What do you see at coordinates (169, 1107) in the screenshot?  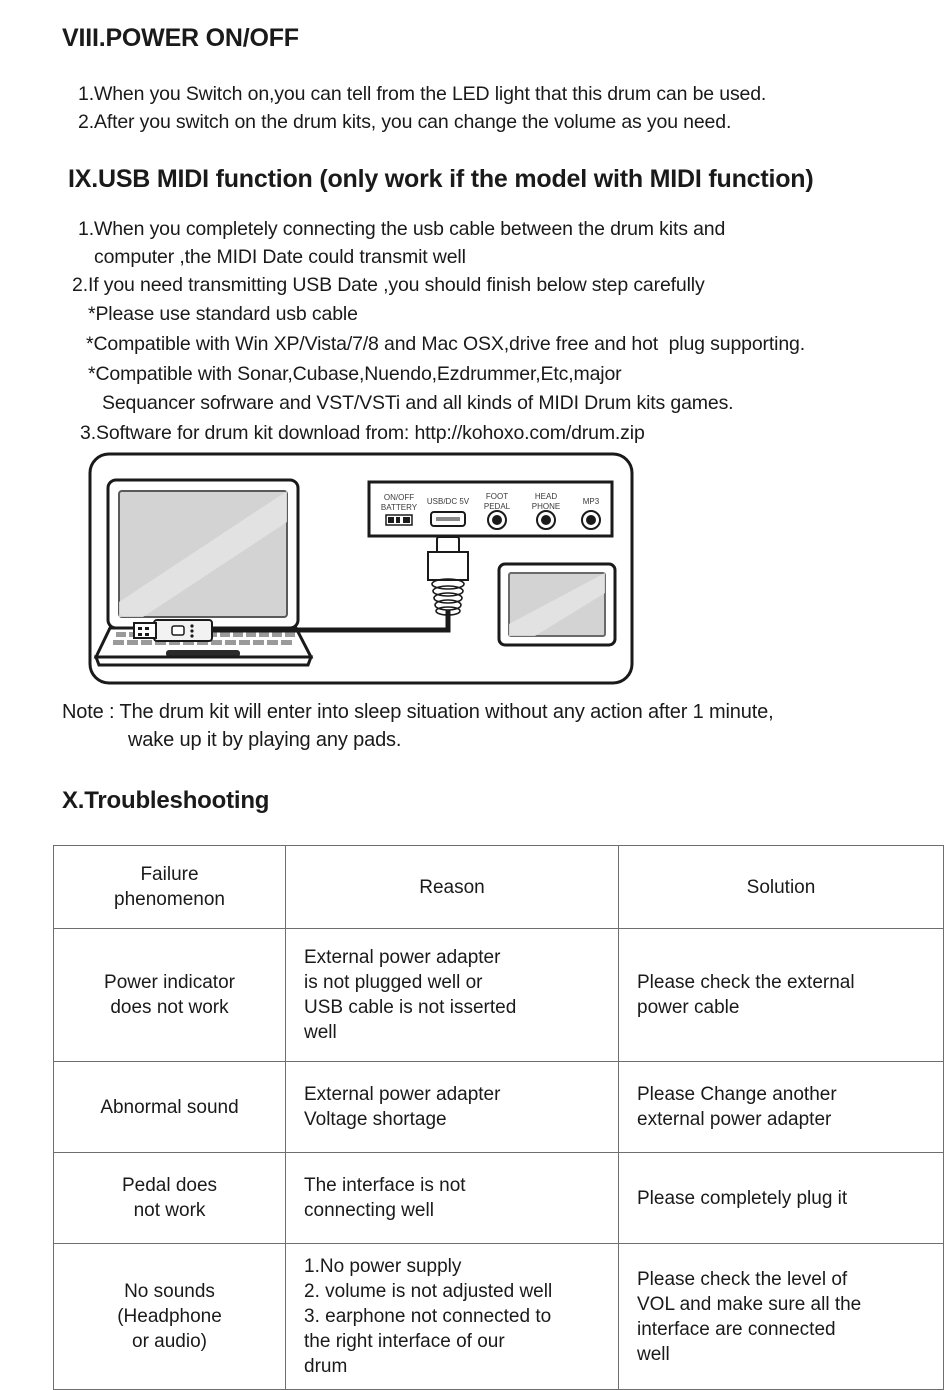 I see `table-cell-failure: Abnormal sound` at bounding box center [169, 1107].